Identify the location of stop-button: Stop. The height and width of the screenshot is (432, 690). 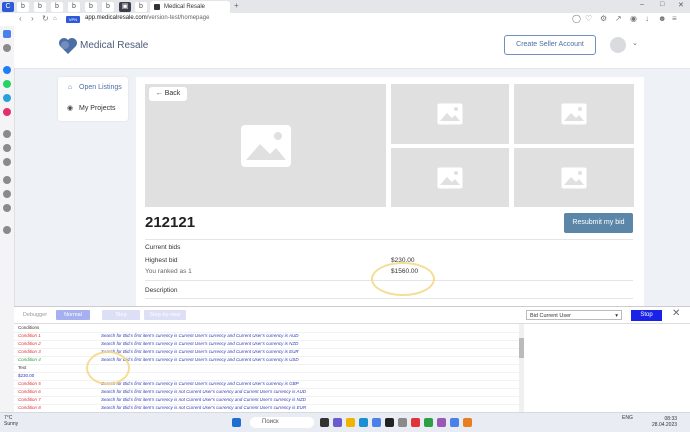
(646, 315).